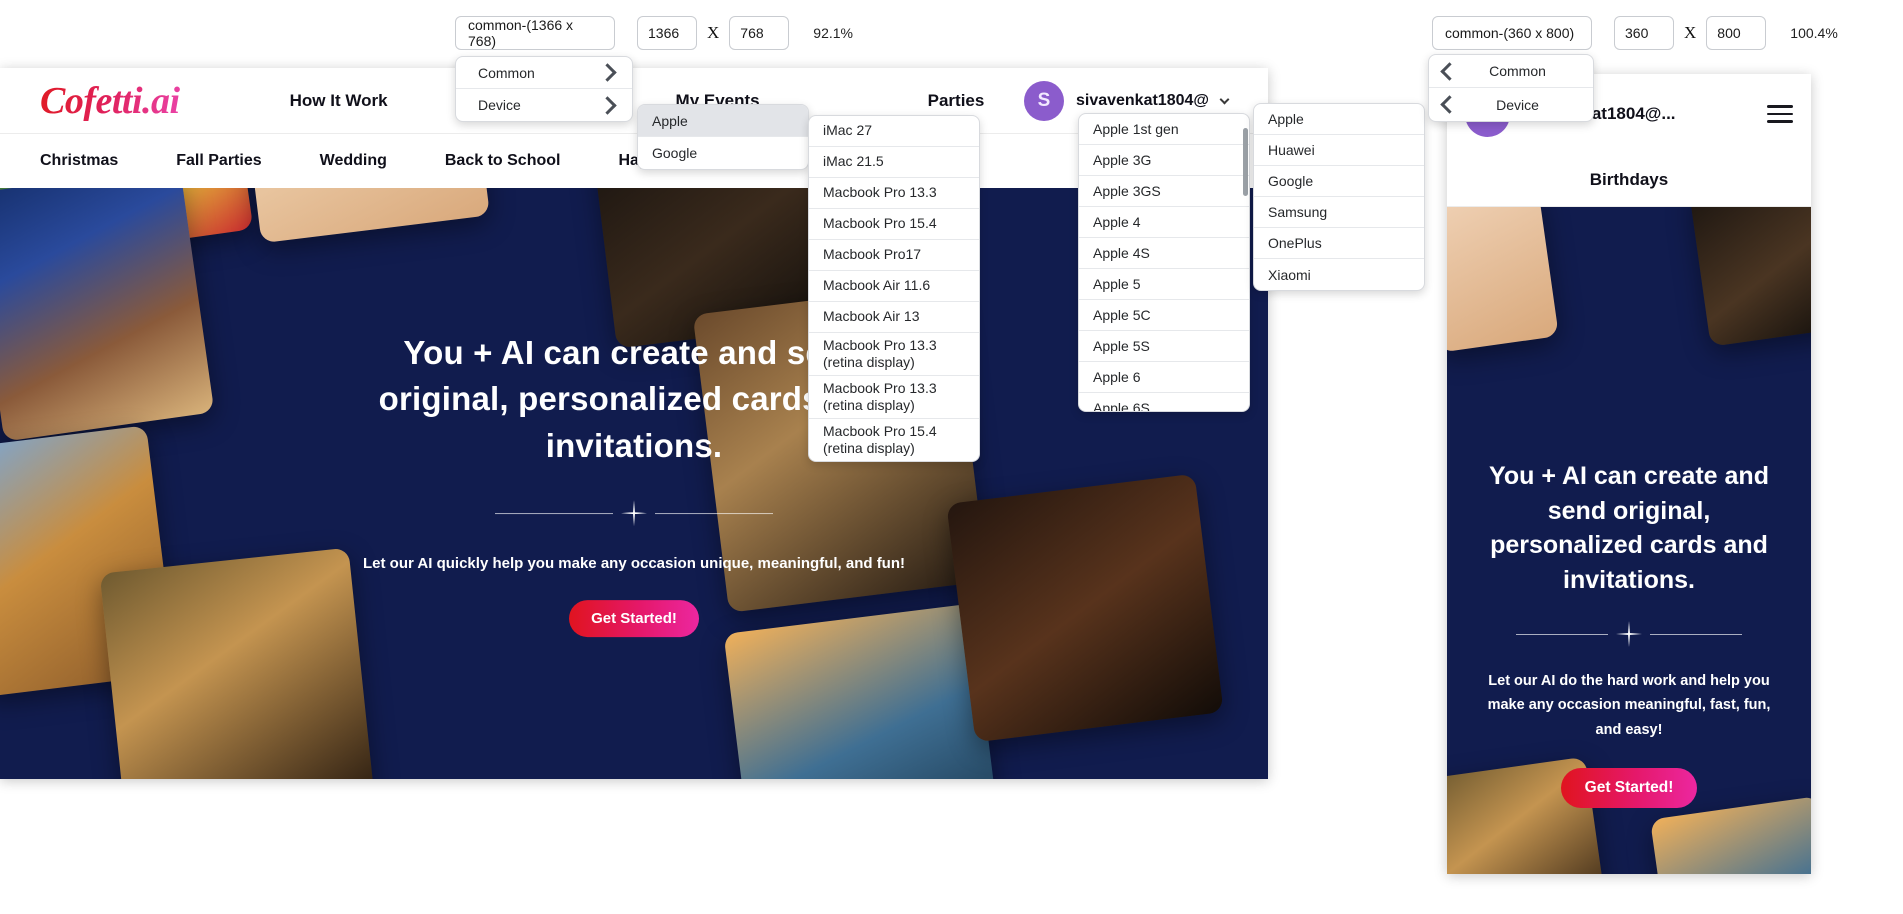  What do you see at coordinates (1298, 212) in the screenshot?
I see `brand-label: Samsung` at bounding box center [1298, 212].